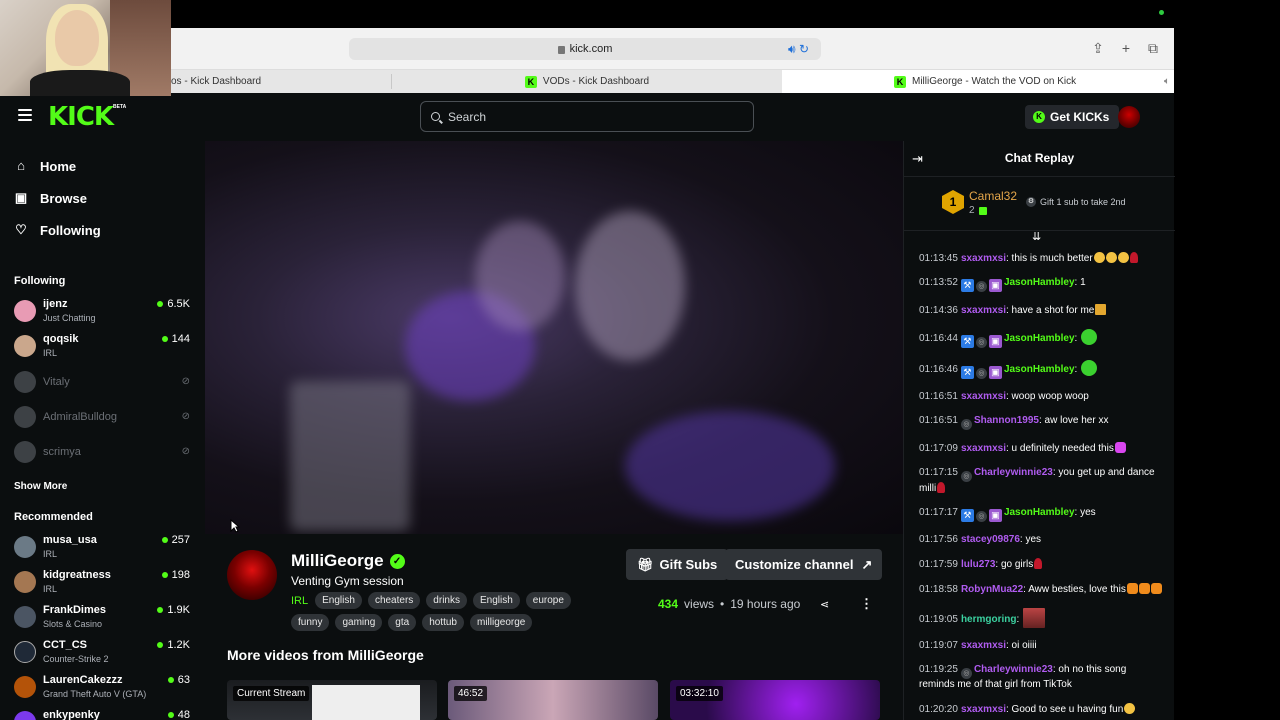 Image resolution: width=1280 pixels, height=720 pixels. Describe the element at coordinates (989, 619) in the screenshot. I see `chat-username: hermgoring` at that location.